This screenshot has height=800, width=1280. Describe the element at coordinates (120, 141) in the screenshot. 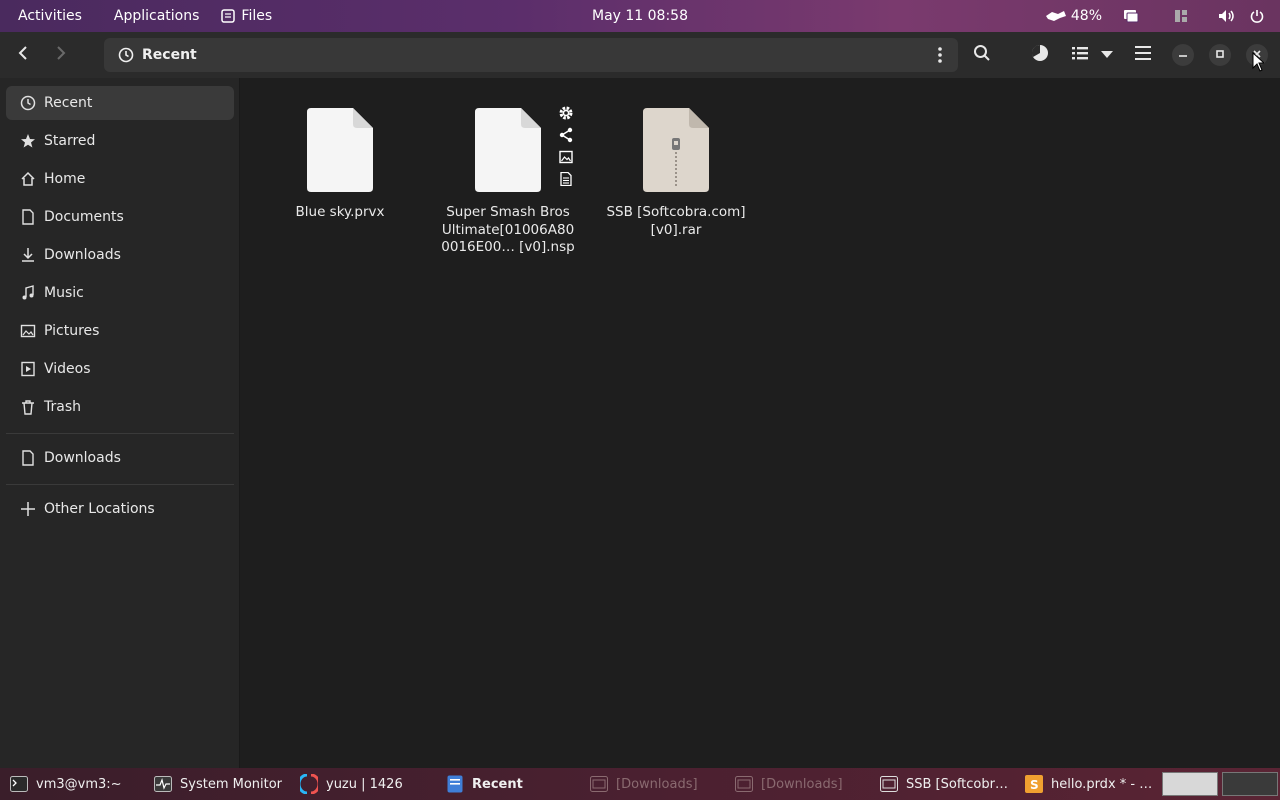

I see `sidebar-item-starred: Starred` at that location.